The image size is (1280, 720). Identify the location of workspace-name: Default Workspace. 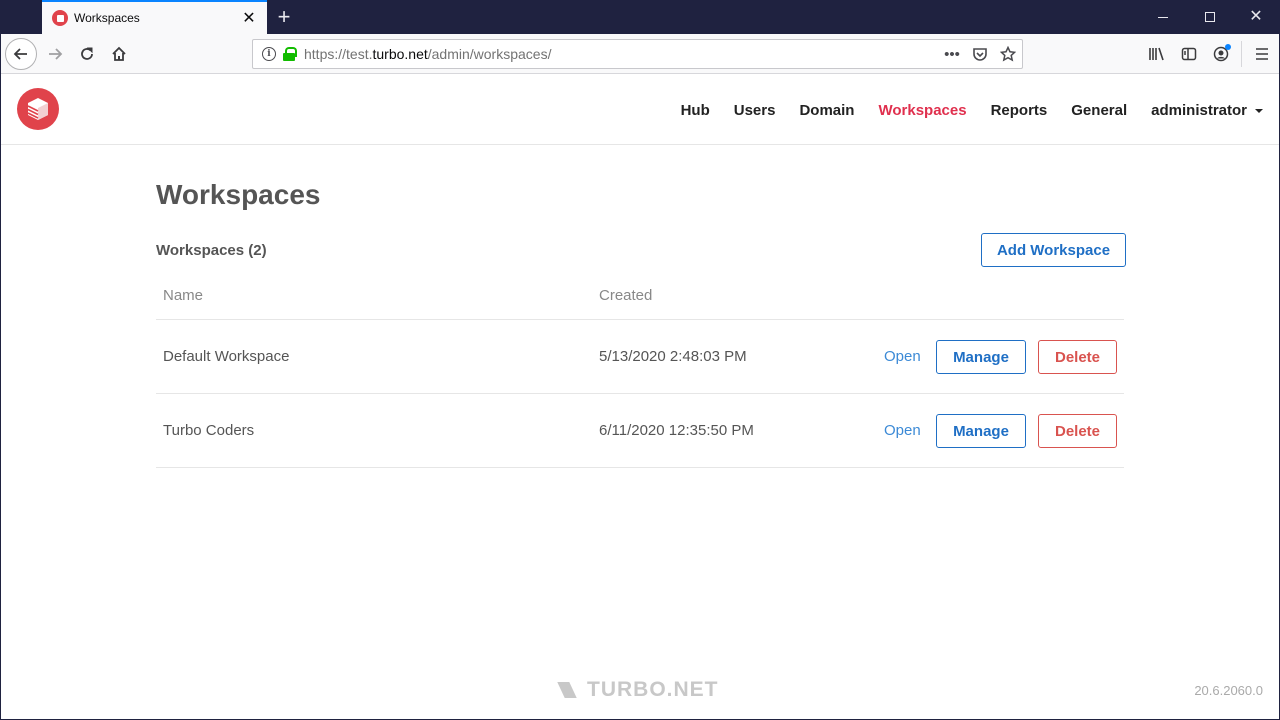
(226, 356).